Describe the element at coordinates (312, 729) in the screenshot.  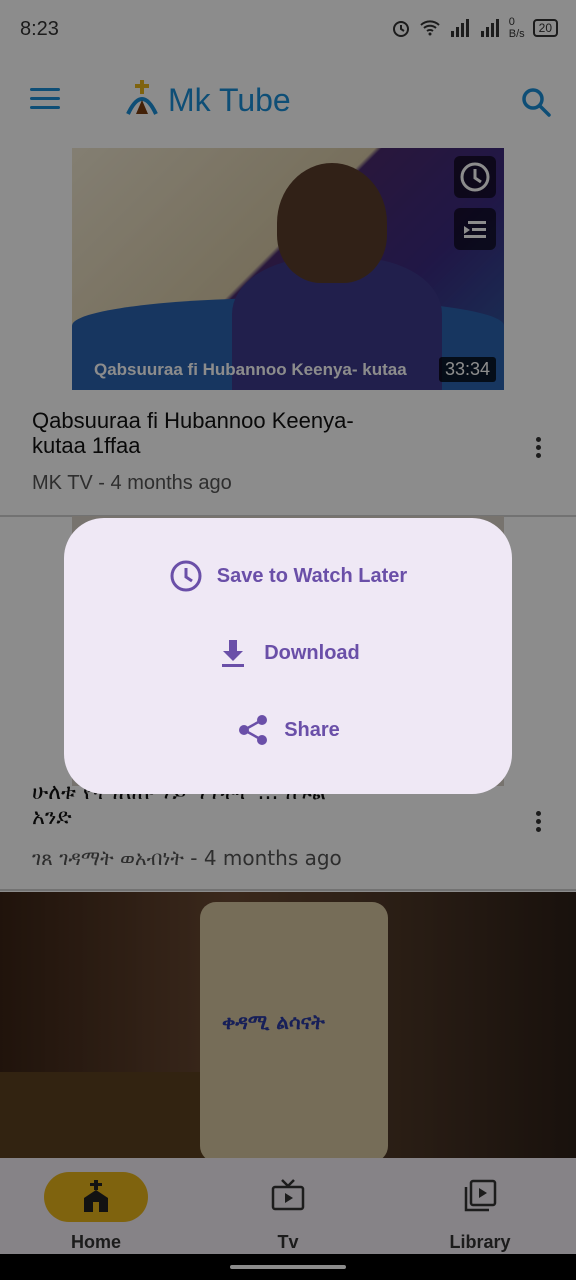
I see `share-label: Share` at that location.